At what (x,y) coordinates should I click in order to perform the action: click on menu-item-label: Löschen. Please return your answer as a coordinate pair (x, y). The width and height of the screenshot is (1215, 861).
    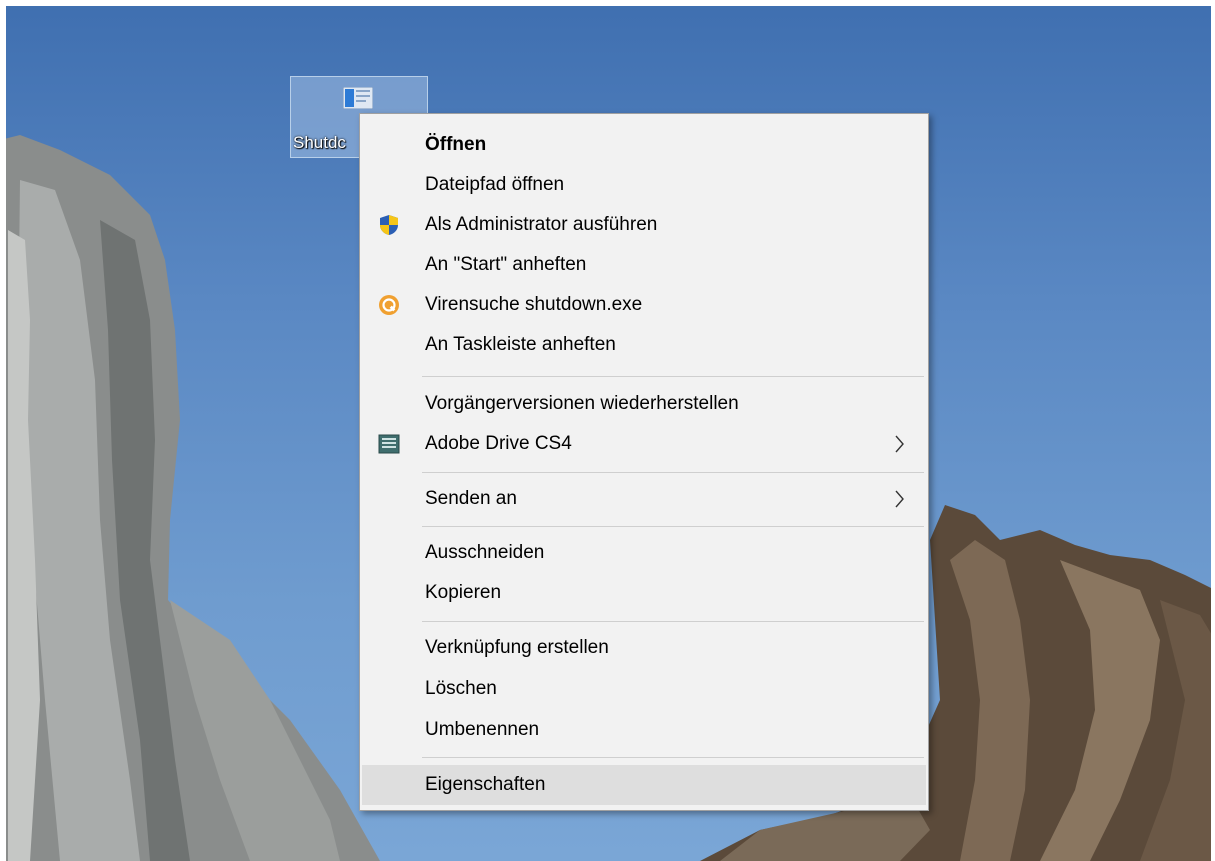
    Looking at the image, I should click on (461, 688).